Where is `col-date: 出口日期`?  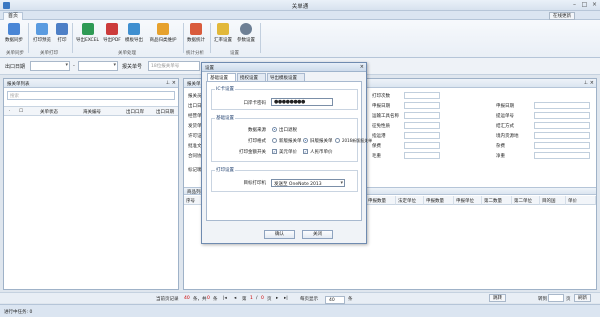
col-date: 出口日期 is located at coordinates (165, 112).